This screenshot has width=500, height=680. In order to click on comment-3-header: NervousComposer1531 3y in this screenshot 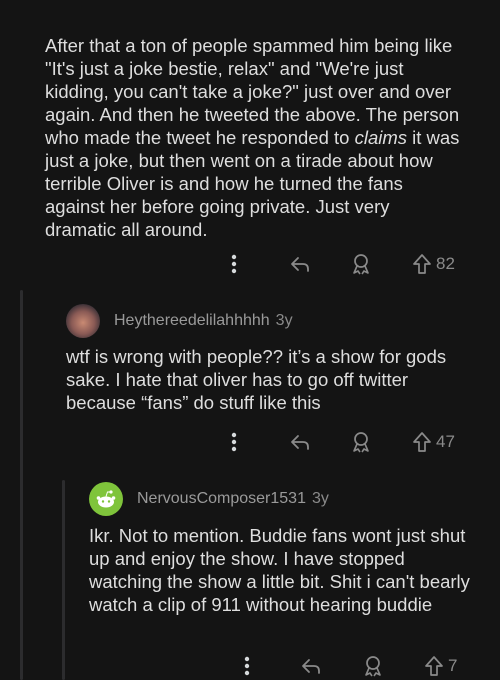, I will do `click(209, 499)`.